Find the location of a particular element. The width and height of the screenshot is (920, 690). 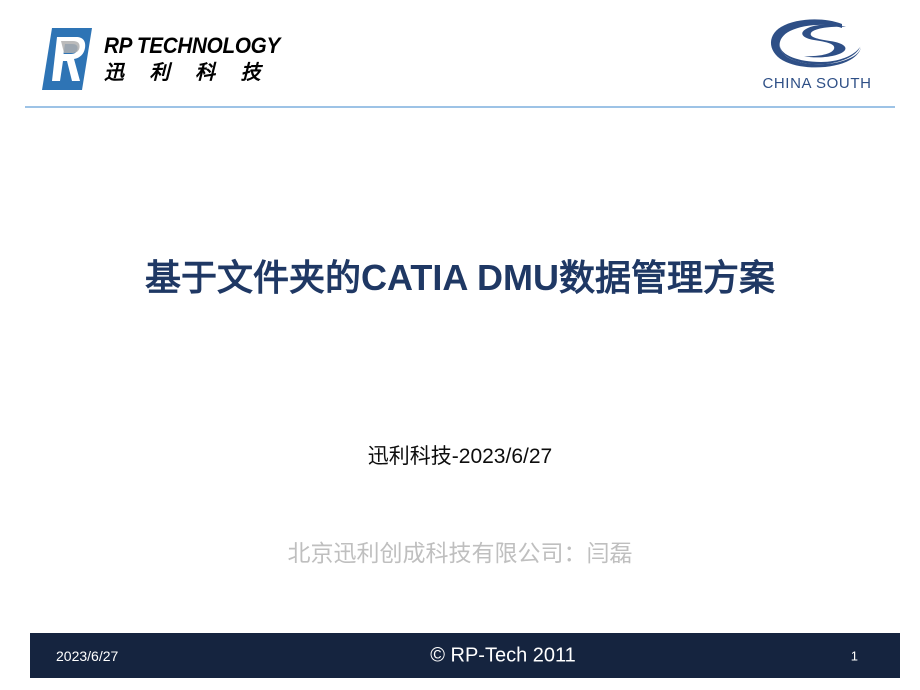

rp-brand-name-cn: 迅 利 科 技 is located at coordinates (187, 72).